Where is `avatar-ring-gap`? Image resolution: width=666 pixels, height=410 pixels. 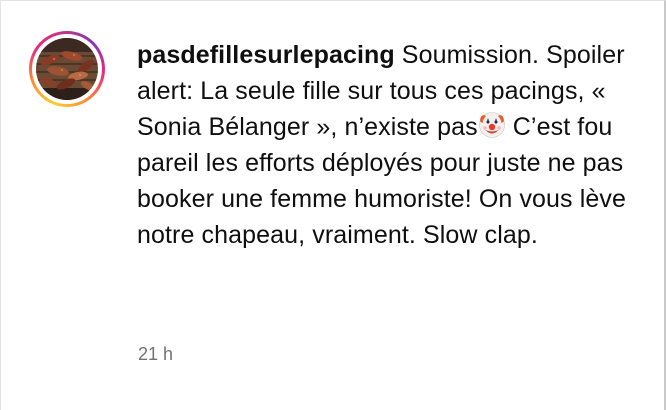
avatar-ring-gap is located at coordinates (67, 69).